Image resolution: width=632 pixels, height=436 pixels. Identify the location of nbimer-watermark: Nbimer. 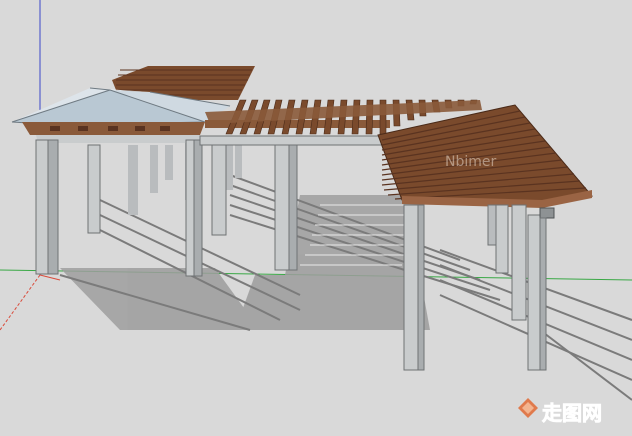
(471, 162).